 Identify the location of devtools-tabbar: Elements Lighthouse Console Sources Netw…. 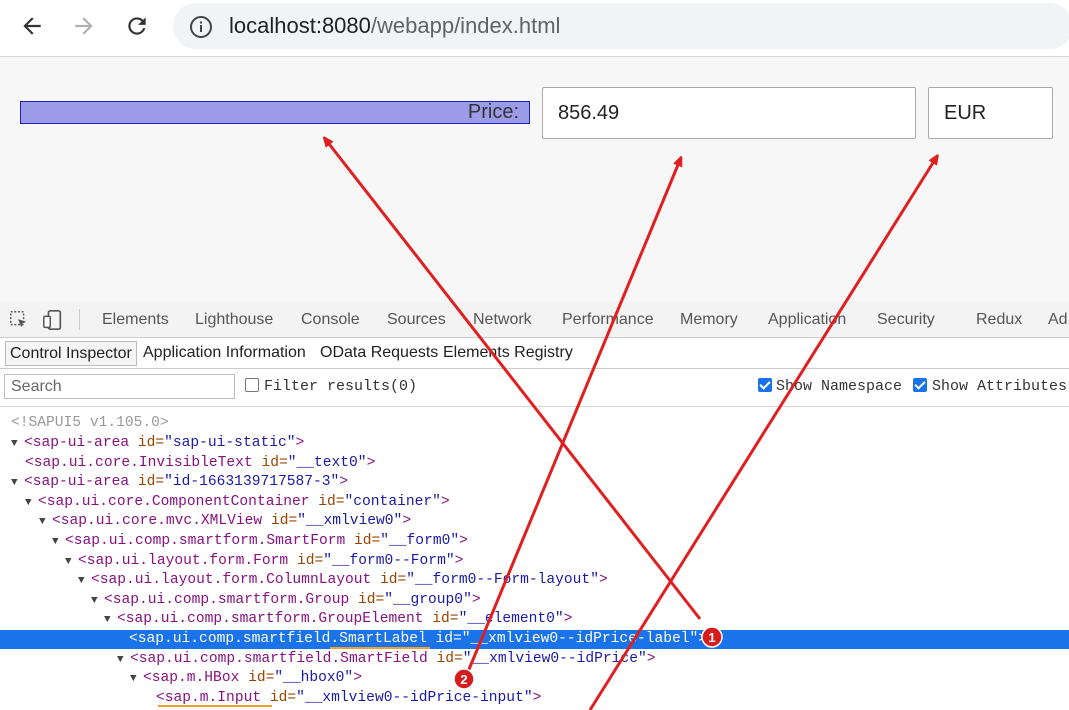
(534, 319).